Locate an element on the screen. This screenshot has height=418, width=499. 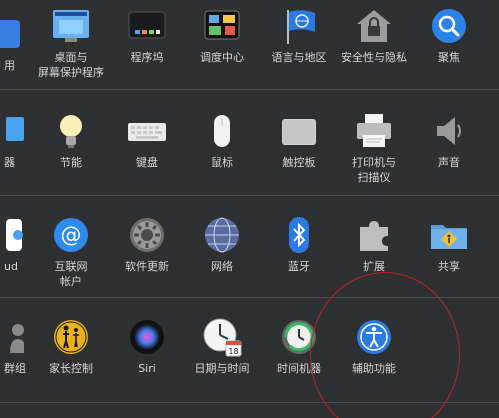
pref-siri: Siri is located at coordinates (147, 346).